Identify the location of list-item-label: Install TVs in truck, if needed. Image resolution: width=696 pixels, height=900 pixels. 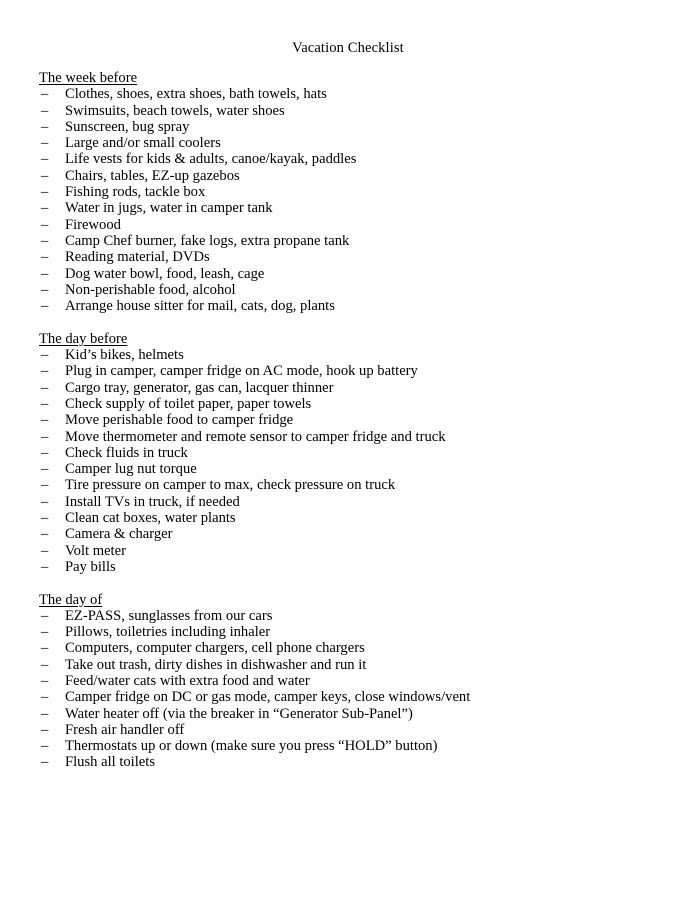
(152, 501).